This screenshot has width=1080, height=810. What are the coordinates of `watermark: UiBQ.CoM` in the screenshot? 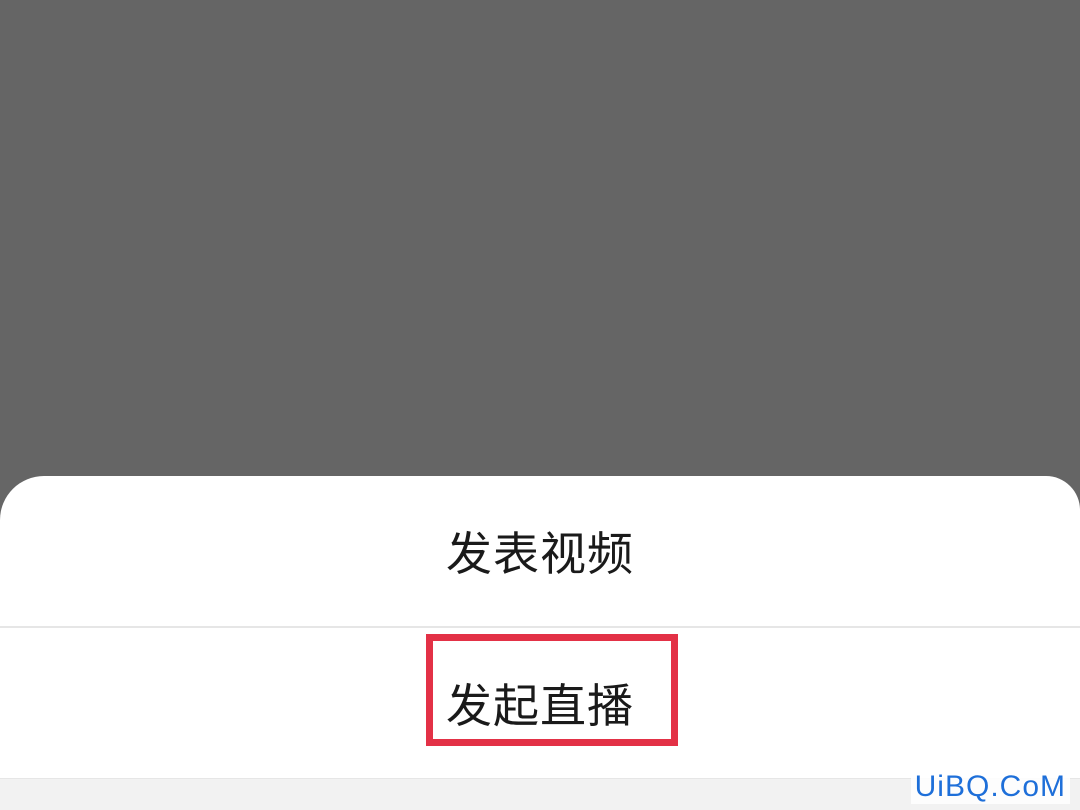 It's located at (990, 787).